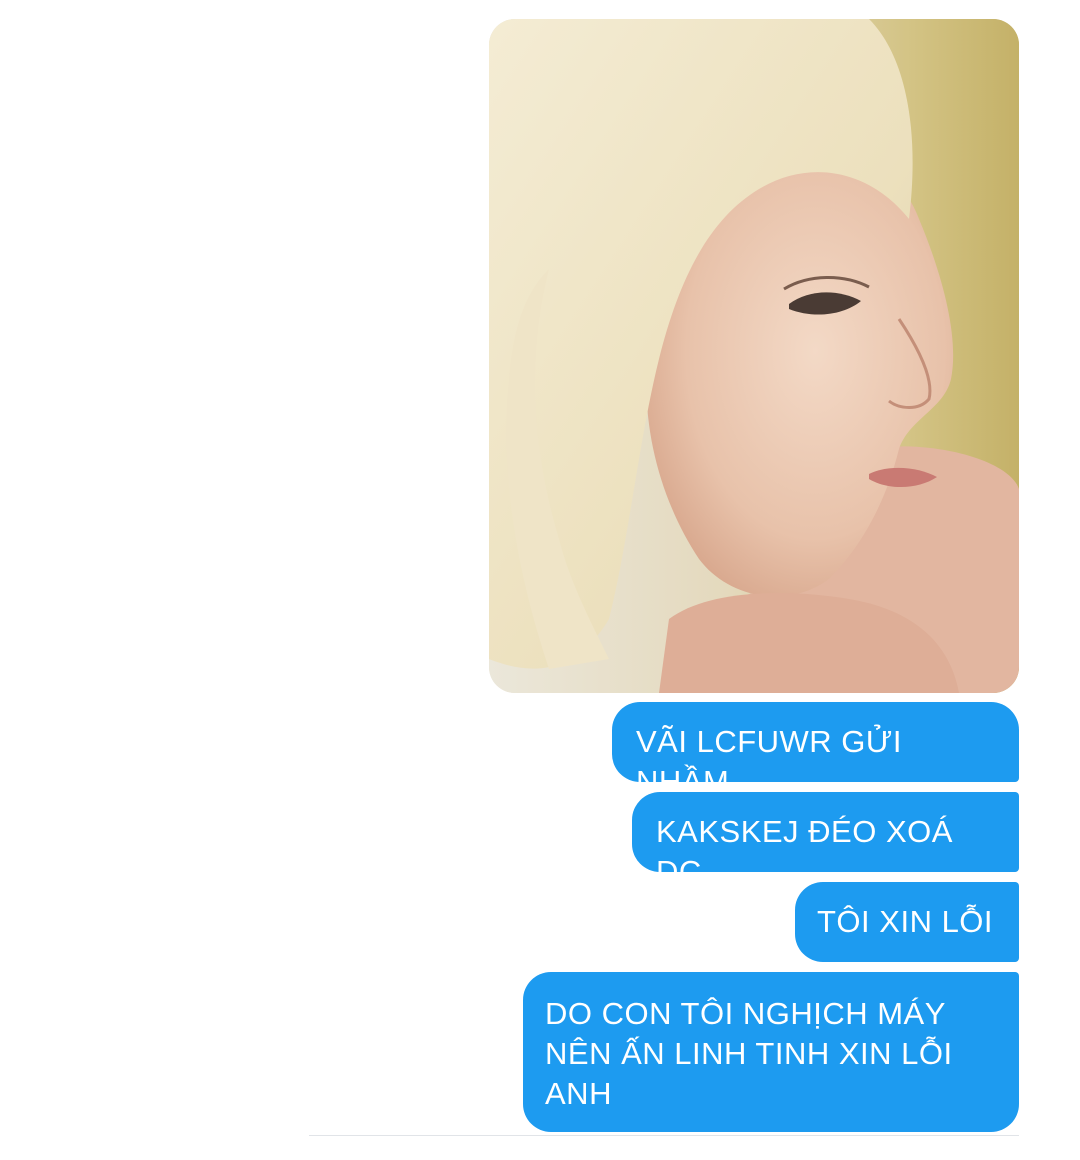 This screenshot has width=1080, height=1160. I want to click on divider, so click(664, 1135).